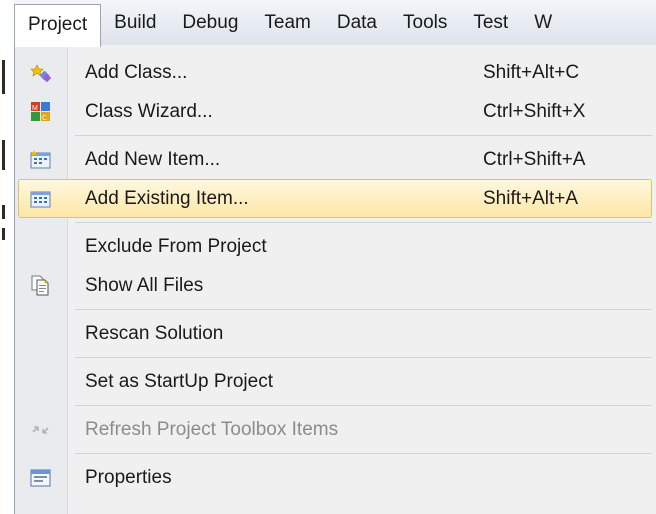  Describe the element at coordinates (335, 72) in the screenshot. I see `menu-item-add-class: Add Class... Shift+Alt+C` at that location.